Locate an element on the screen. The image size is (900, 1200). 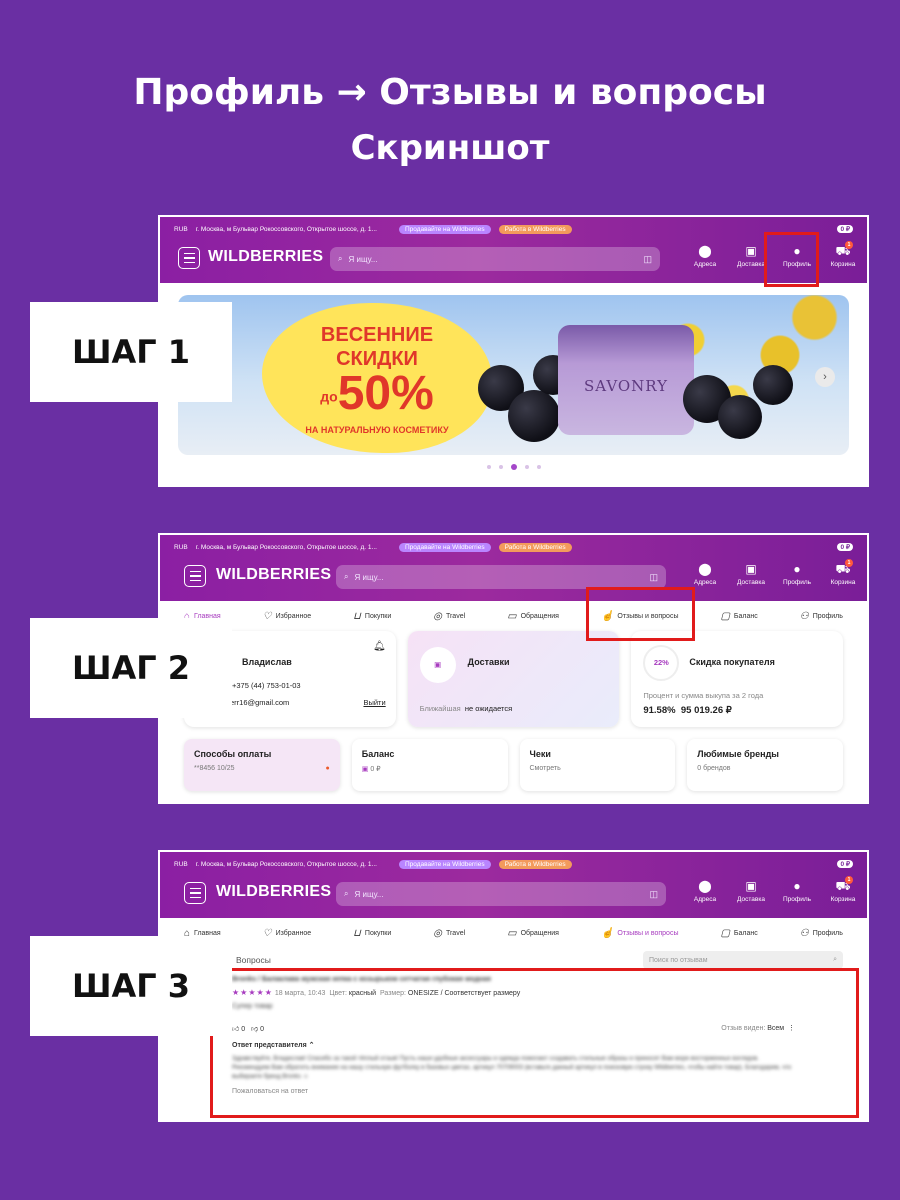
questions-tab: Вопросы is located at coordinates (253, 960).